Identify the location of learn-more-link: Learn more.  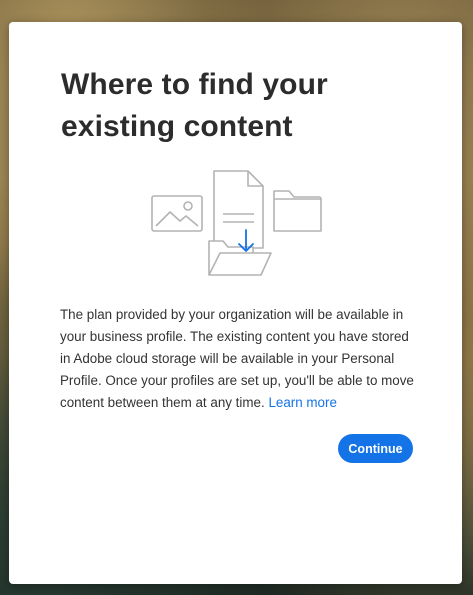
(302, 402).